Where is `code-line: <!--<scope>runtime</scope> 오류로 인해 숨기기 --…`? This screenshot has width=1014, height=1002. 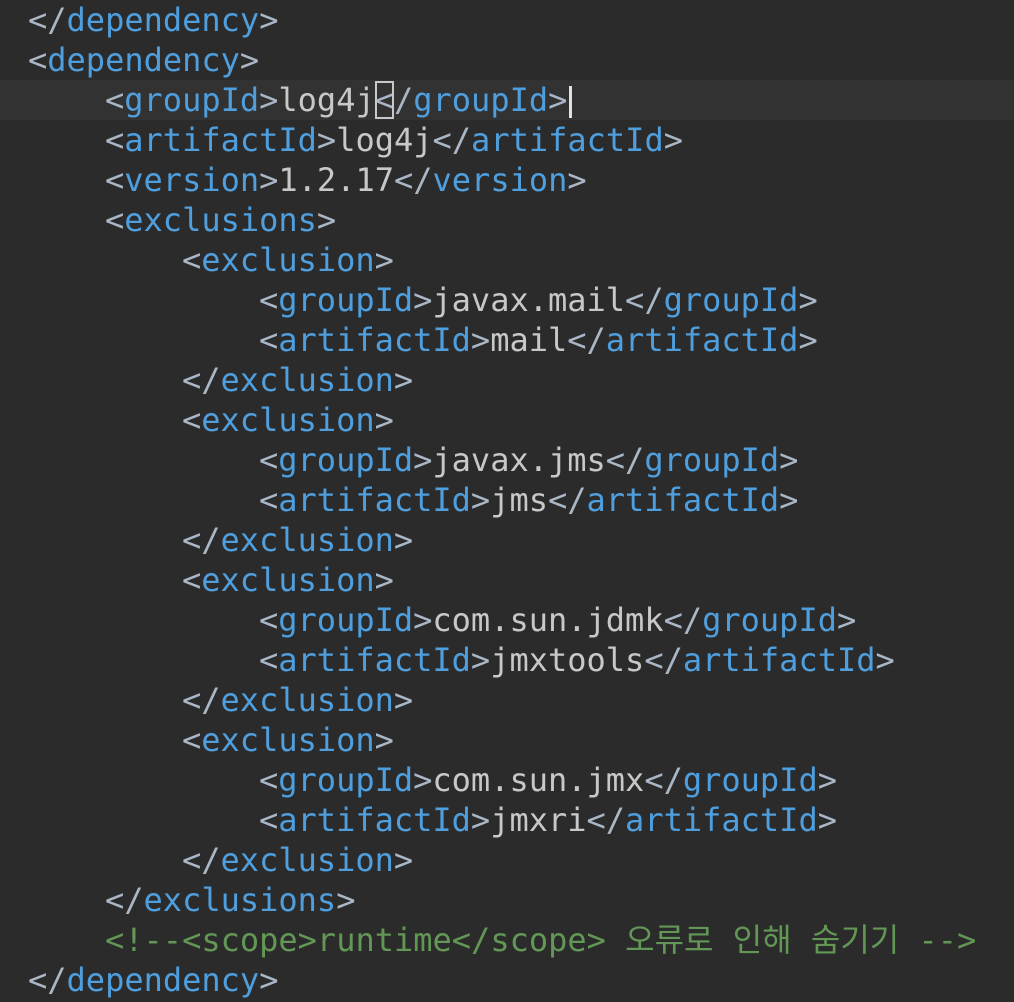
code-line: <!--<scope>runtime</scope> 오류로 인해 숨기기 --… is located at coordinates (507, 940).